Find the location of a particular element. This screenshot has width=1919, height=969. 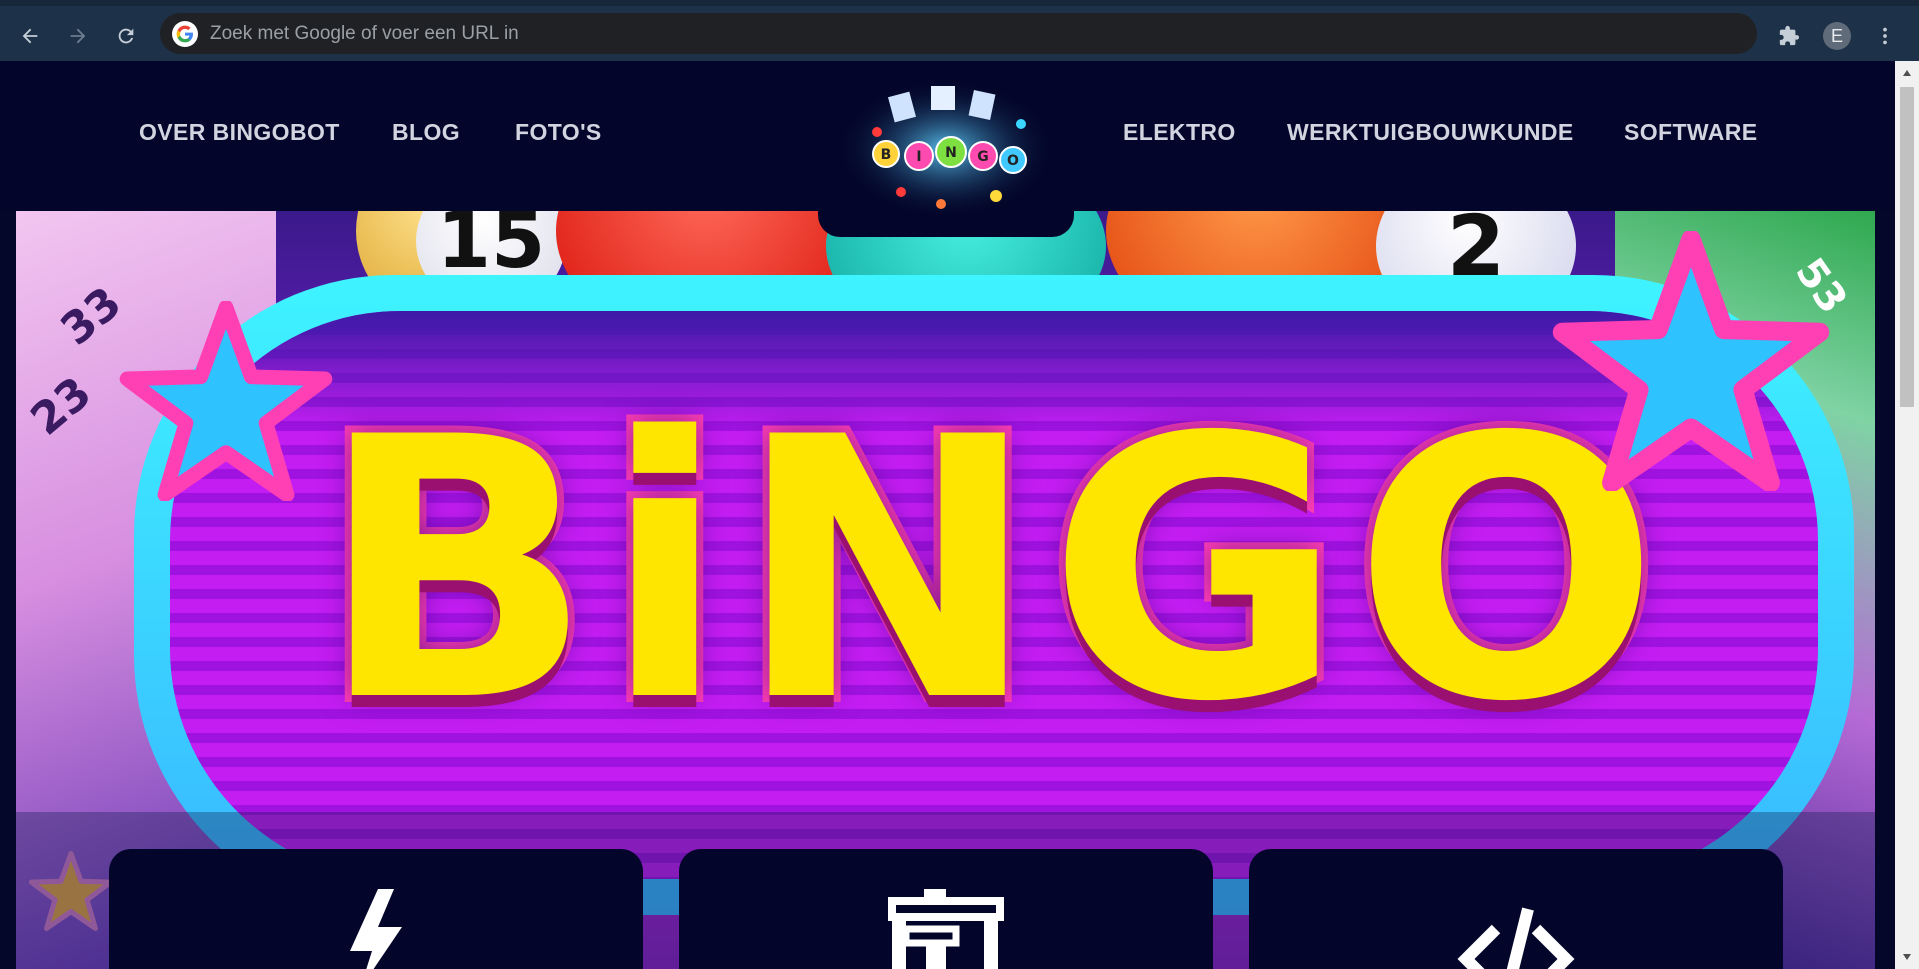

reload-button is located at coordinates (126, 36).